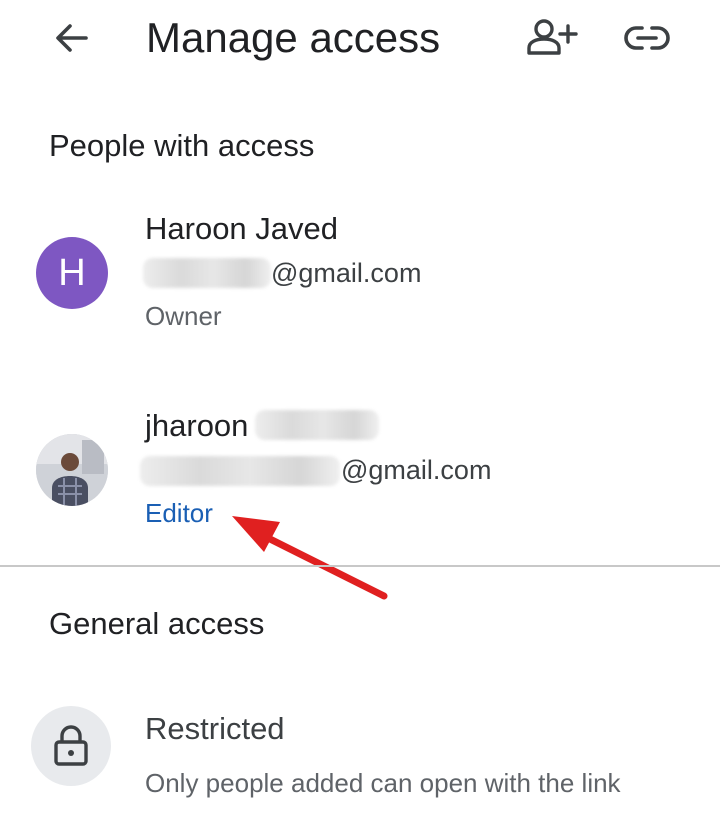  Describe the element at coordinates (647, 38) in the screenshot. I see `link-icon` at that location.